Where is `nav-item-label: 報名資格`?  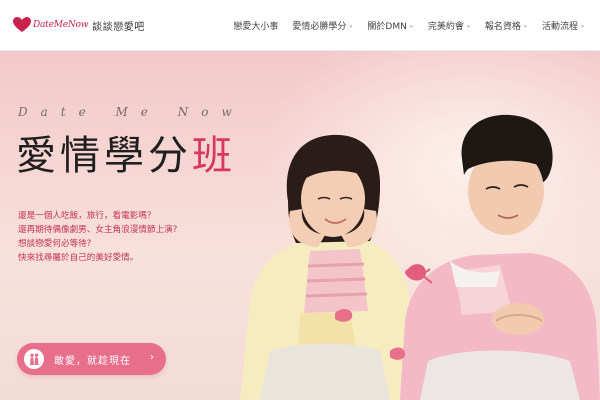 nav-item-label: 報名資格 is located at coordinates (502, 26).